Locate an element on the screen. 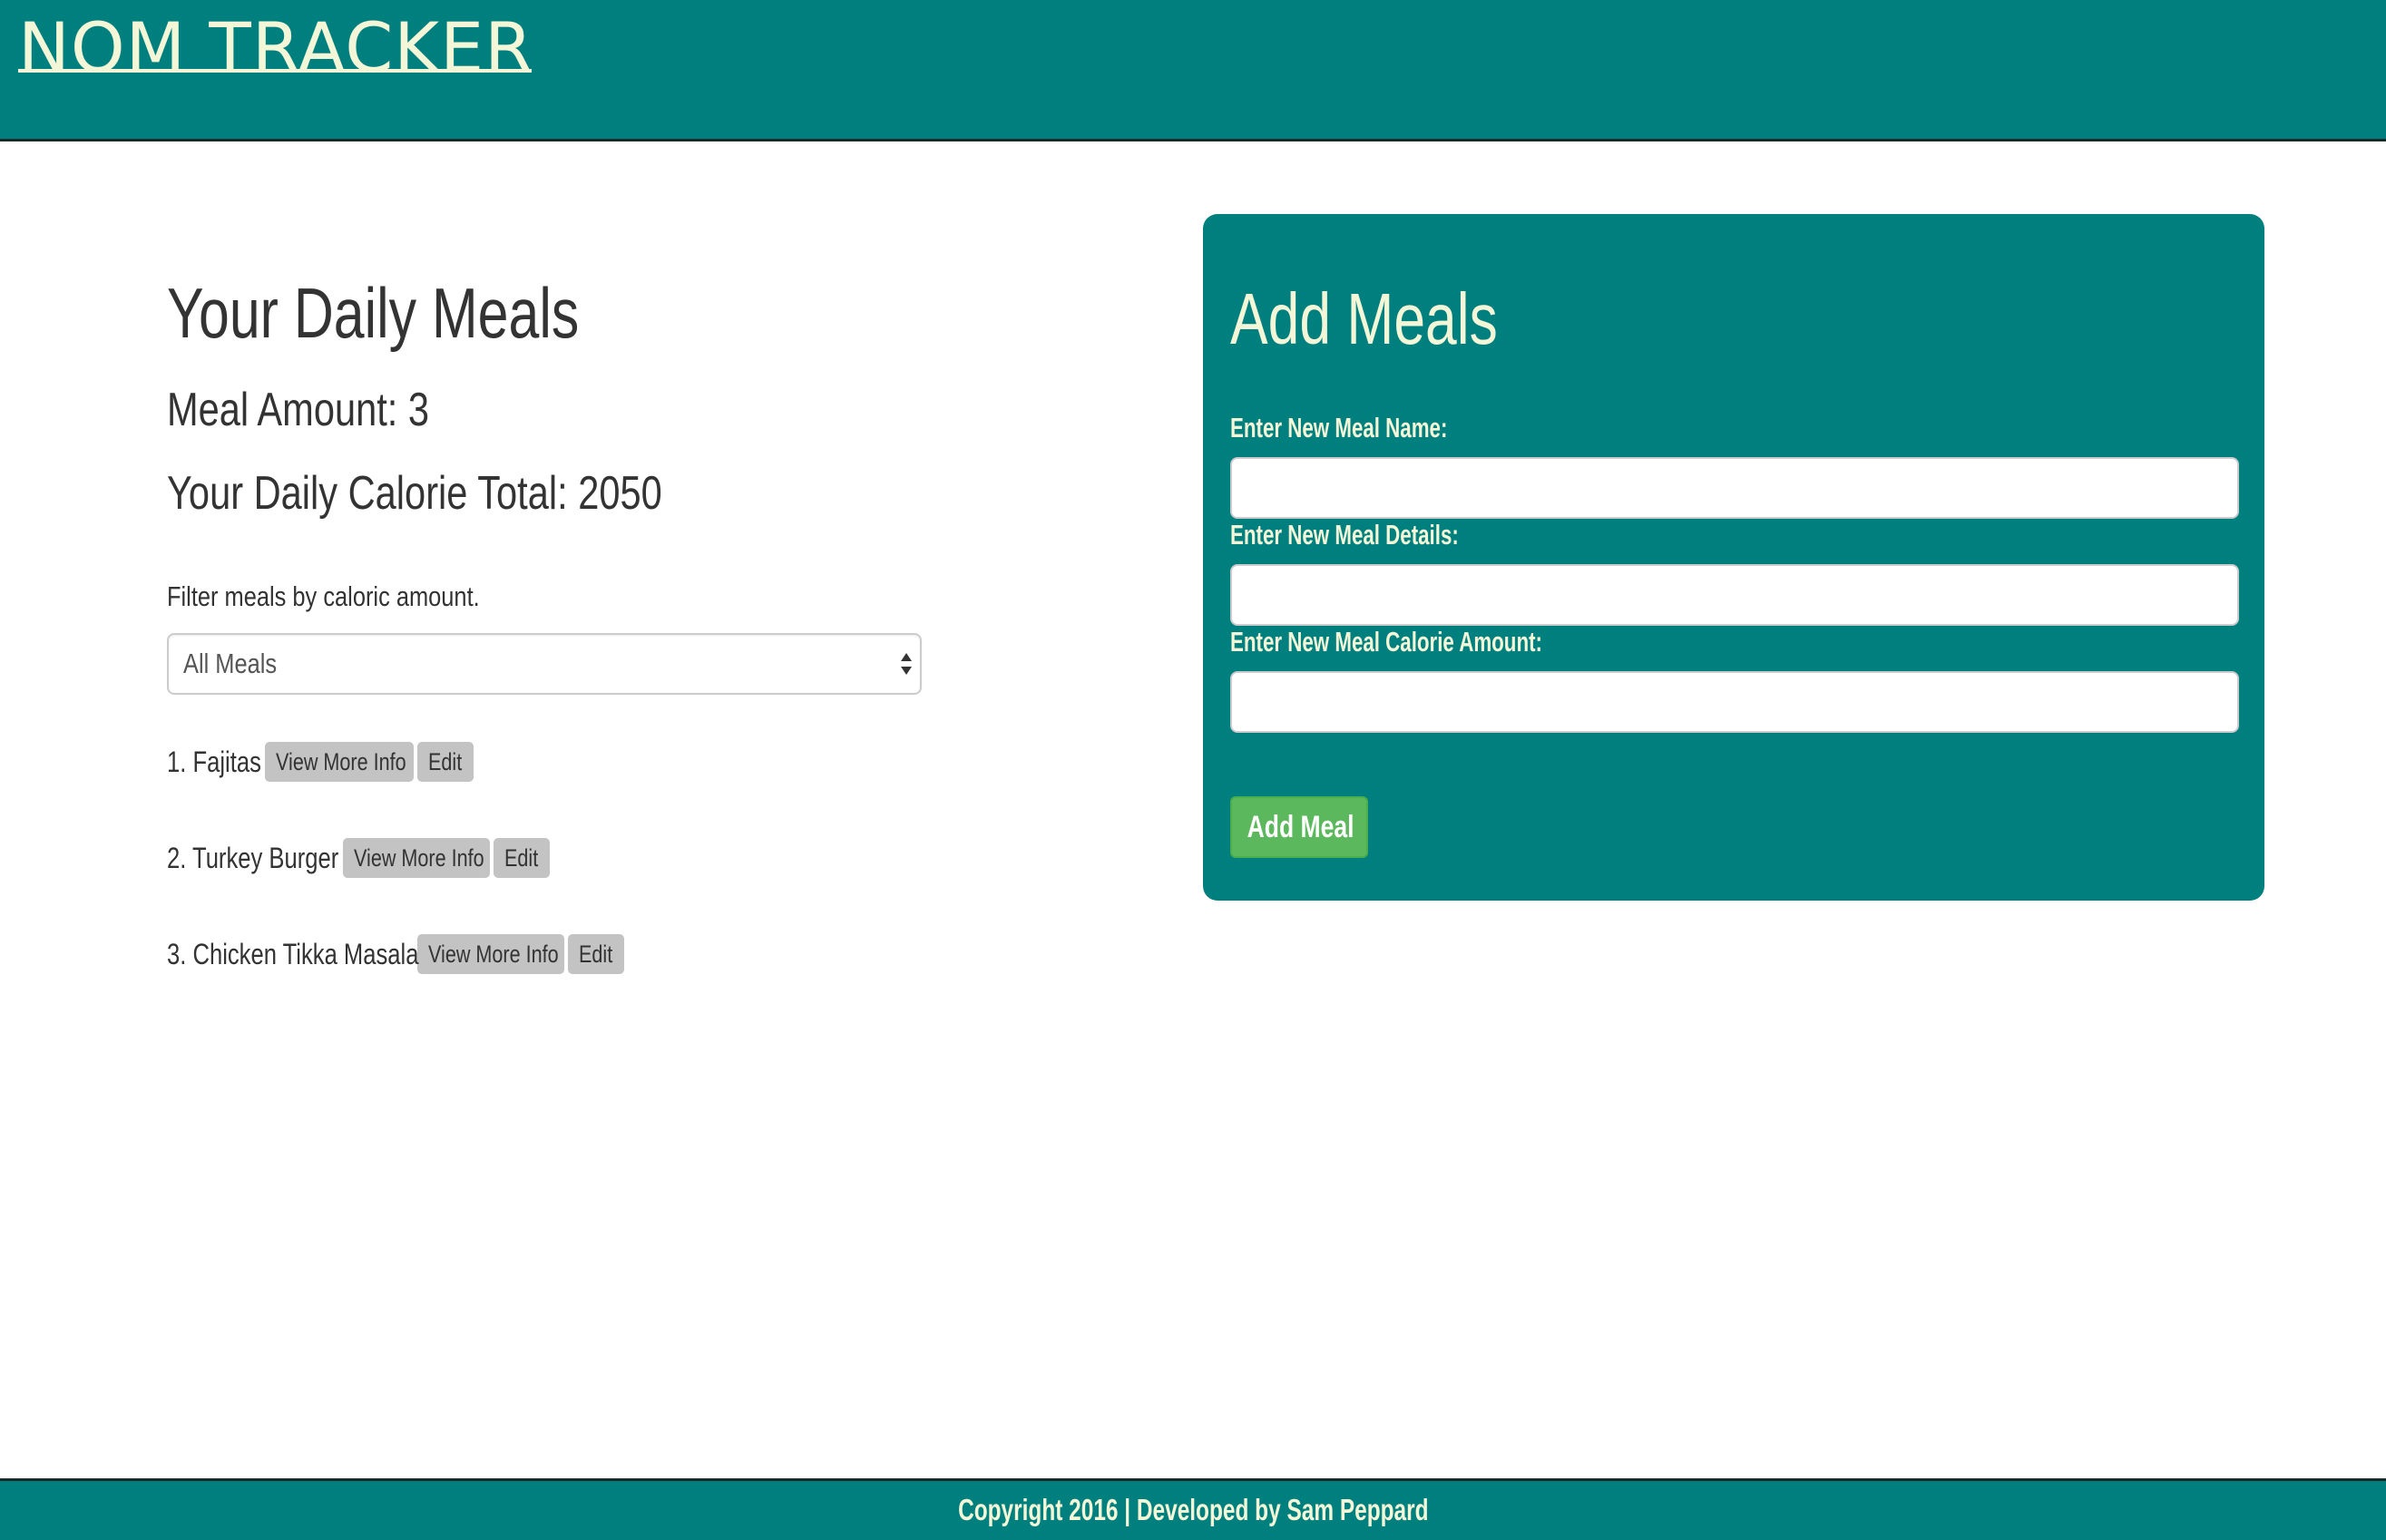 The image size is (2386, 1540). meal-name-label: Enter New Meal Name: is located at coordinates (1339, 427).